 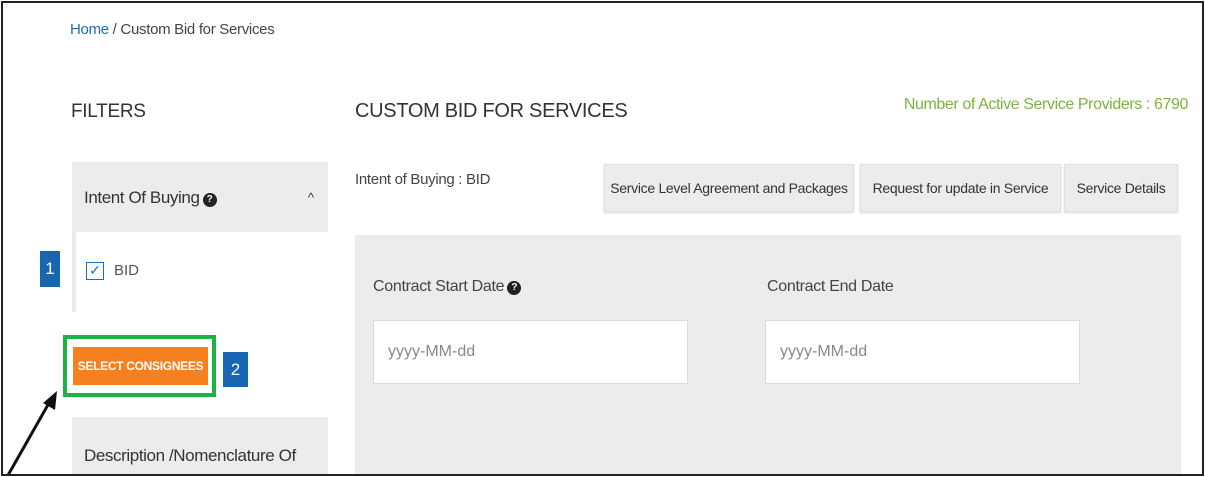 I want to click on intent-of-buying-label: Intent Of Buying?, so click(x=150, y=198).